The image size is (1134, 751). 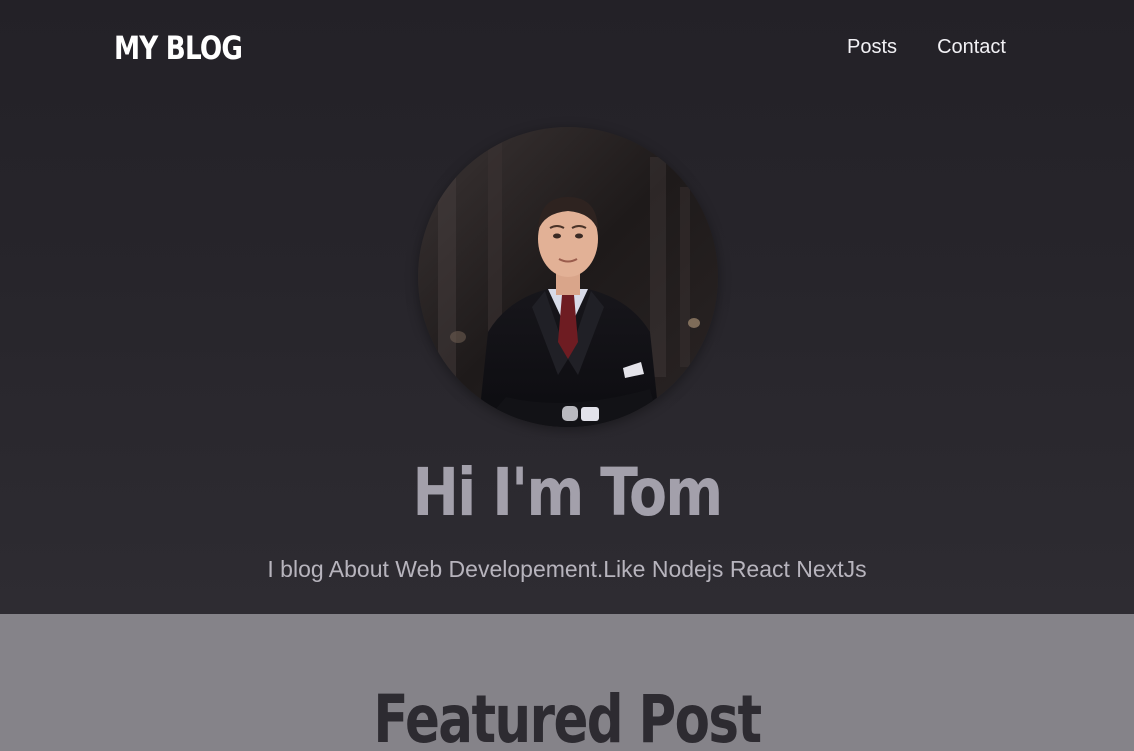 What do you see at coordinates (926, 47) in the screenshot?
I see `main-navigation: Posts Contact` at bounding box center [926, 47].